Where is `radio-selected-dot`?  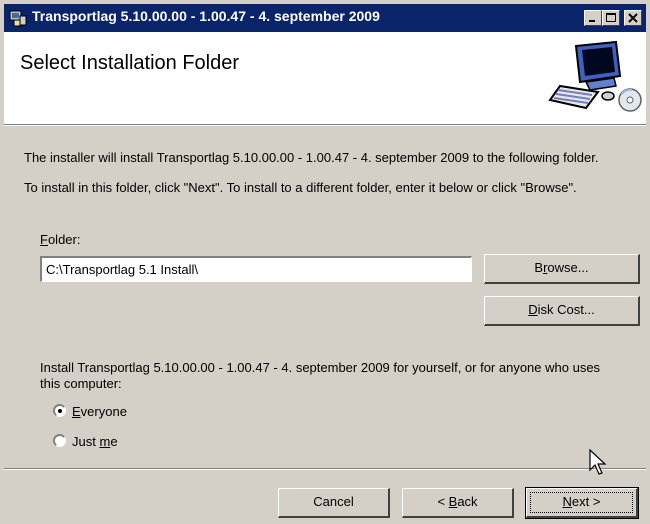 radio-selected-dot is located at coordinates (60, 411).